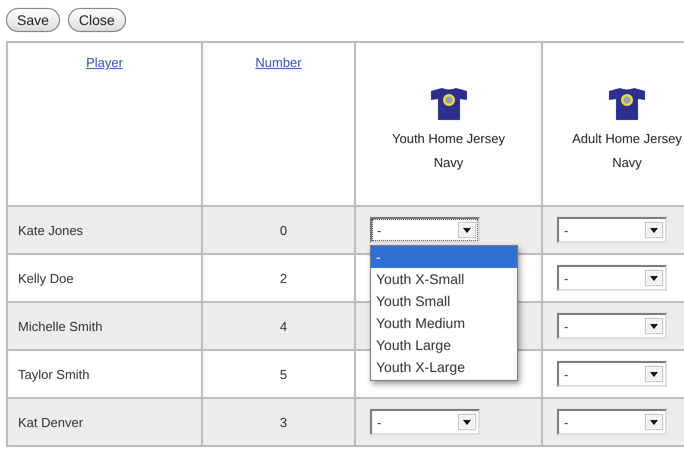 The image size is (684, 458). I want to click on player-name: Taylor Smith, so click(54, 374).